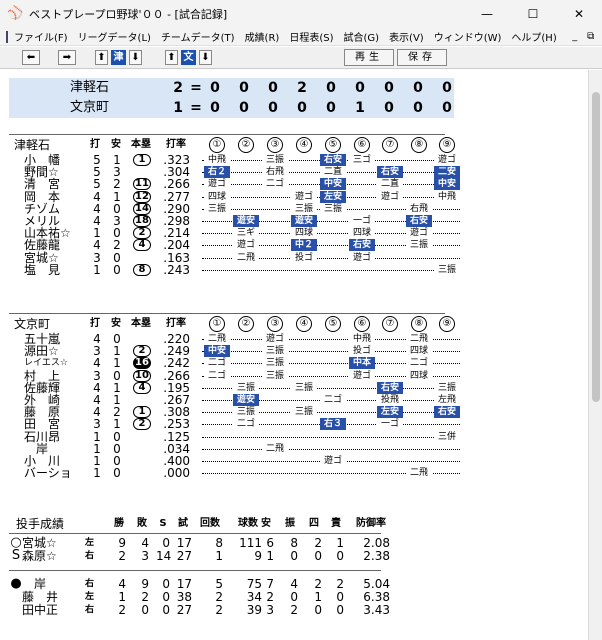  What do you see at coordinates (95, 144) in the screenshot?
I see `col-header-ab: 打` at bounding box center [95, 144].